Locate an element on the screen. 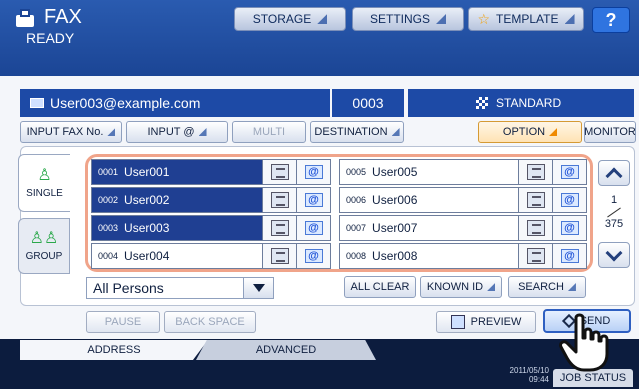  tab-advanced: ADVANCED is located at coordinates (286, 350).